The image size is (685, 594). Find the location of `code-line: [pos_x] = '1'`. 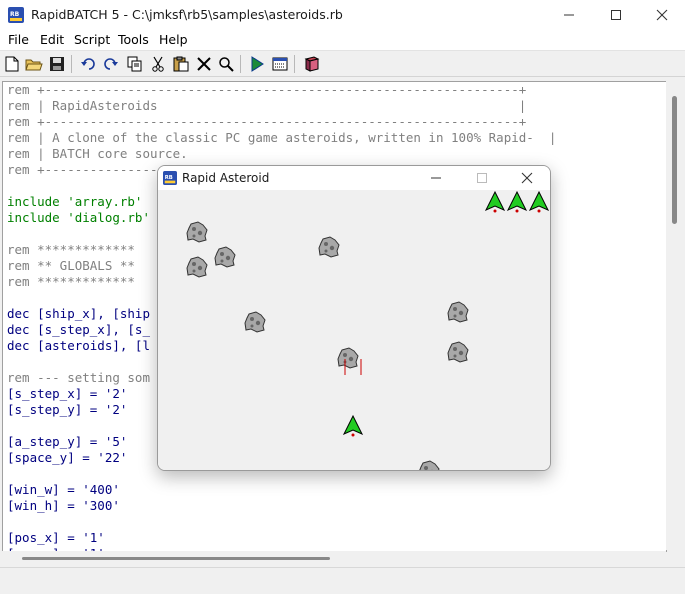

code-line: [pos_x] = '1' is located at coordinates (56, 537).